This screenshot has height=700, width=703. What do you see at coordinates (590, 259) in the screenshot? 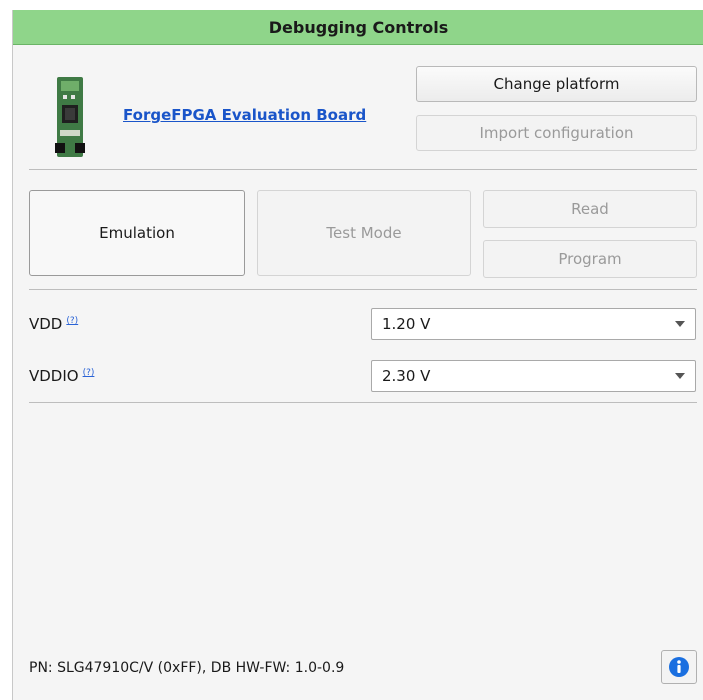
I see `program-button: Program` at bounding box center [590, 259].